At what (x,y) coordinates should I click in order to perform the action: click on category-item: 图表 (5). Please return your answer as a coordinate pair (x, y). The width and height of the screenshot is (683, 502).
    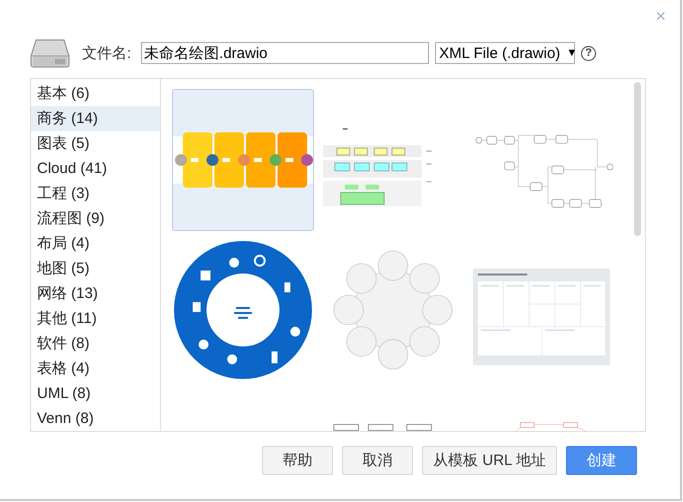
    Looking at the image, I should click on (95, 143).